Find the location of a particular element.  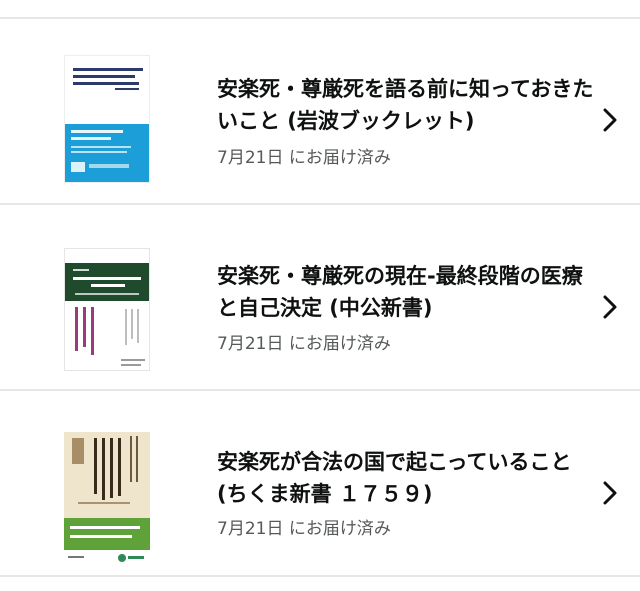

cover-blue-band is located at coordinates (107, 153).